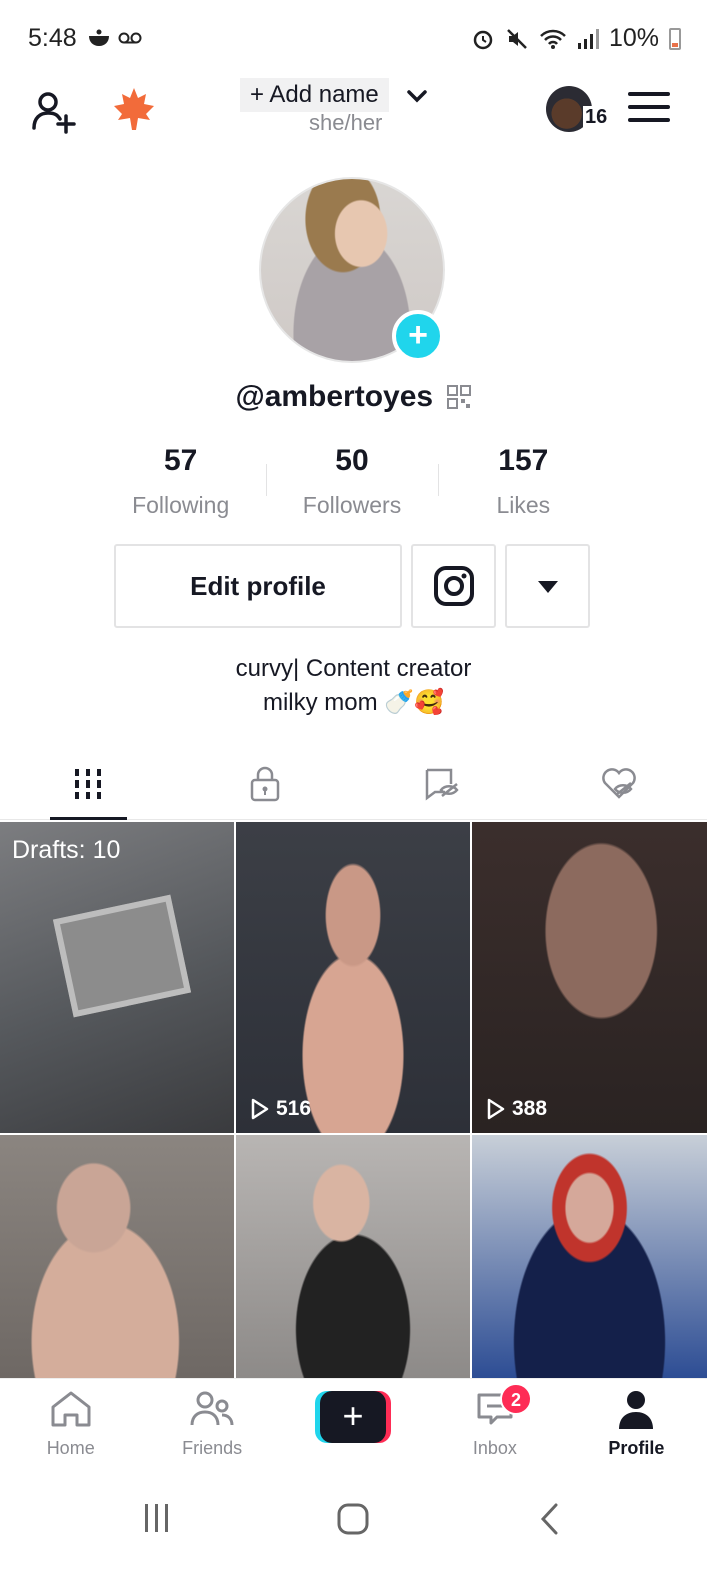 The image size is (707, 1574). I want to click on video-tile: 516, so click(353, 977).